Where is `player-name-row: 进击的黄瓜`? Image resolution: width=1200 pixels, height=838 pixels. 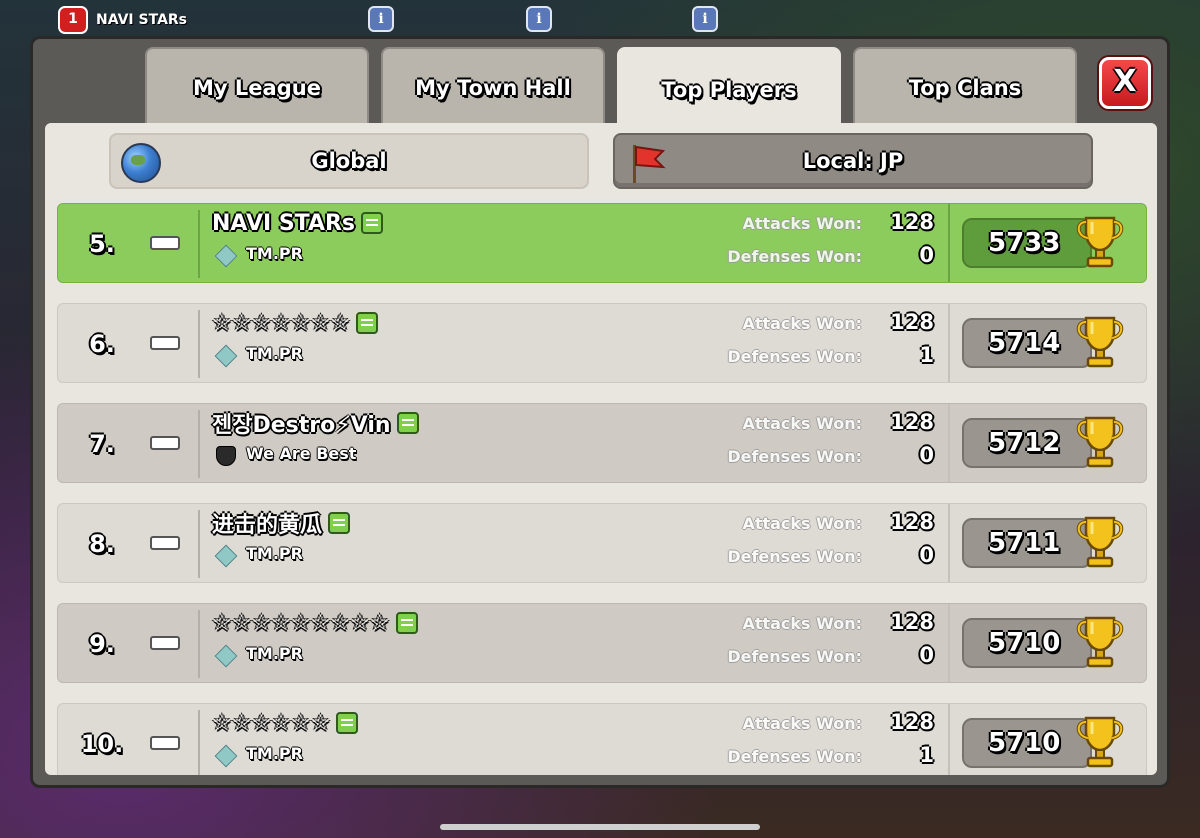 player-name-row: 进击的黄瓜 is located at coordinates (281, 523).